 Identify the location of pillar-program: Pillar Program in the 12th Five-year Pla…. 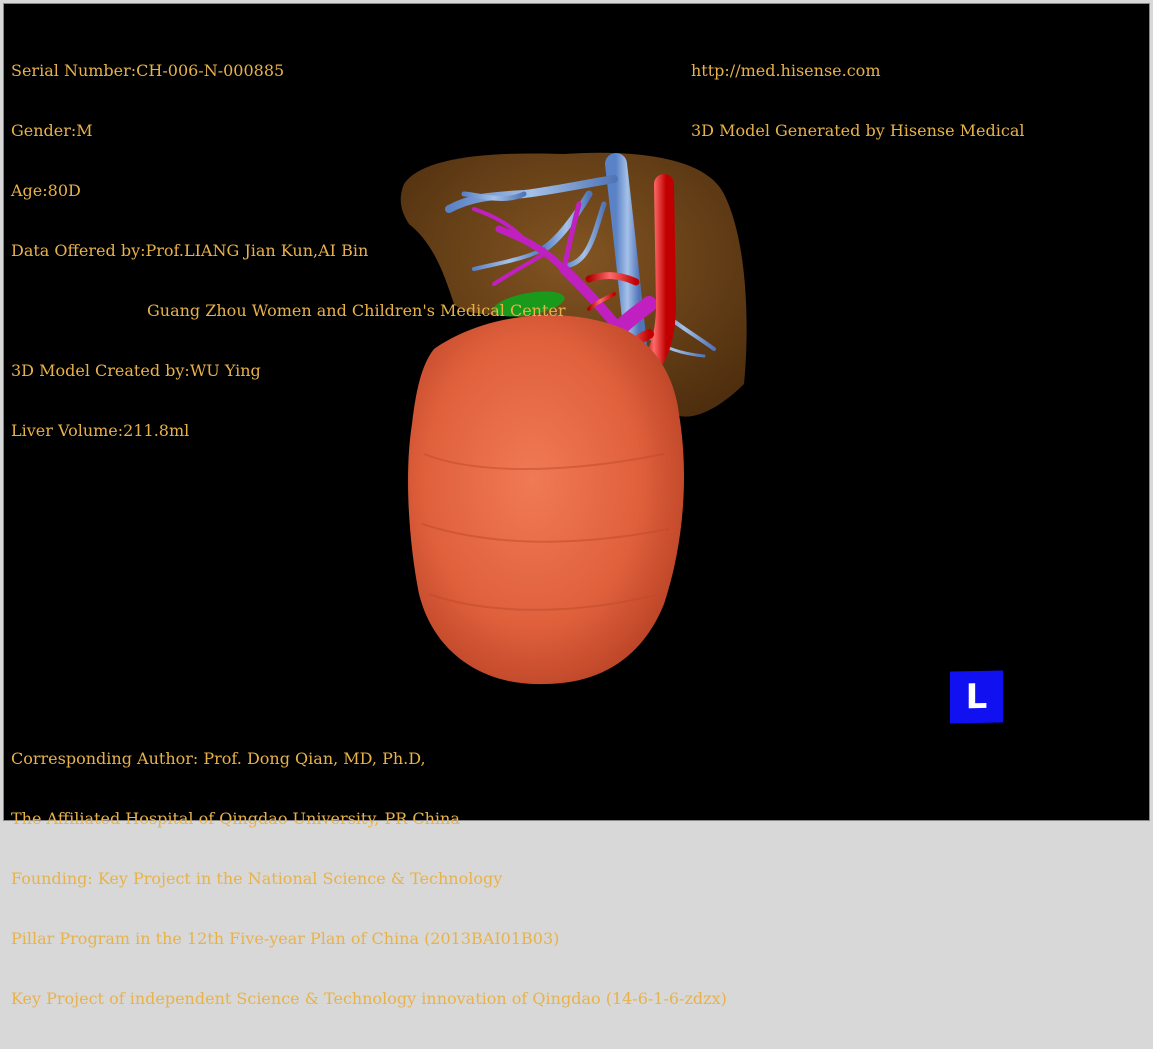
(285, 938).